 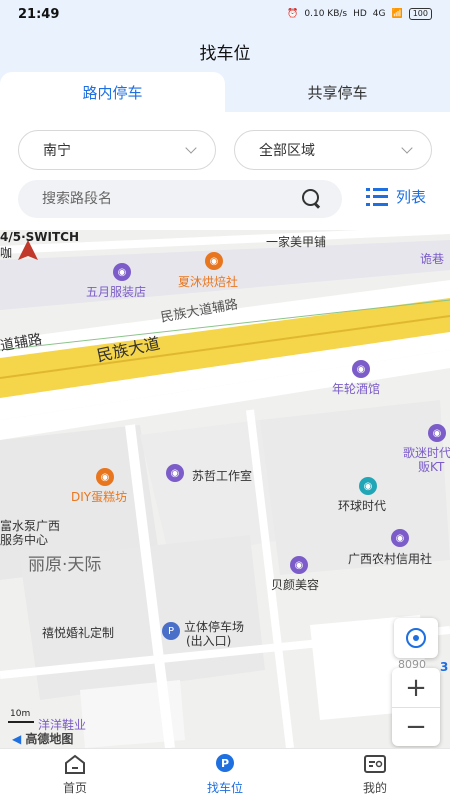 What do you see at coordinates (293, 14) in the screenshot?
I see `alarm-icon: ⏰` at bounding box center [293, 14].